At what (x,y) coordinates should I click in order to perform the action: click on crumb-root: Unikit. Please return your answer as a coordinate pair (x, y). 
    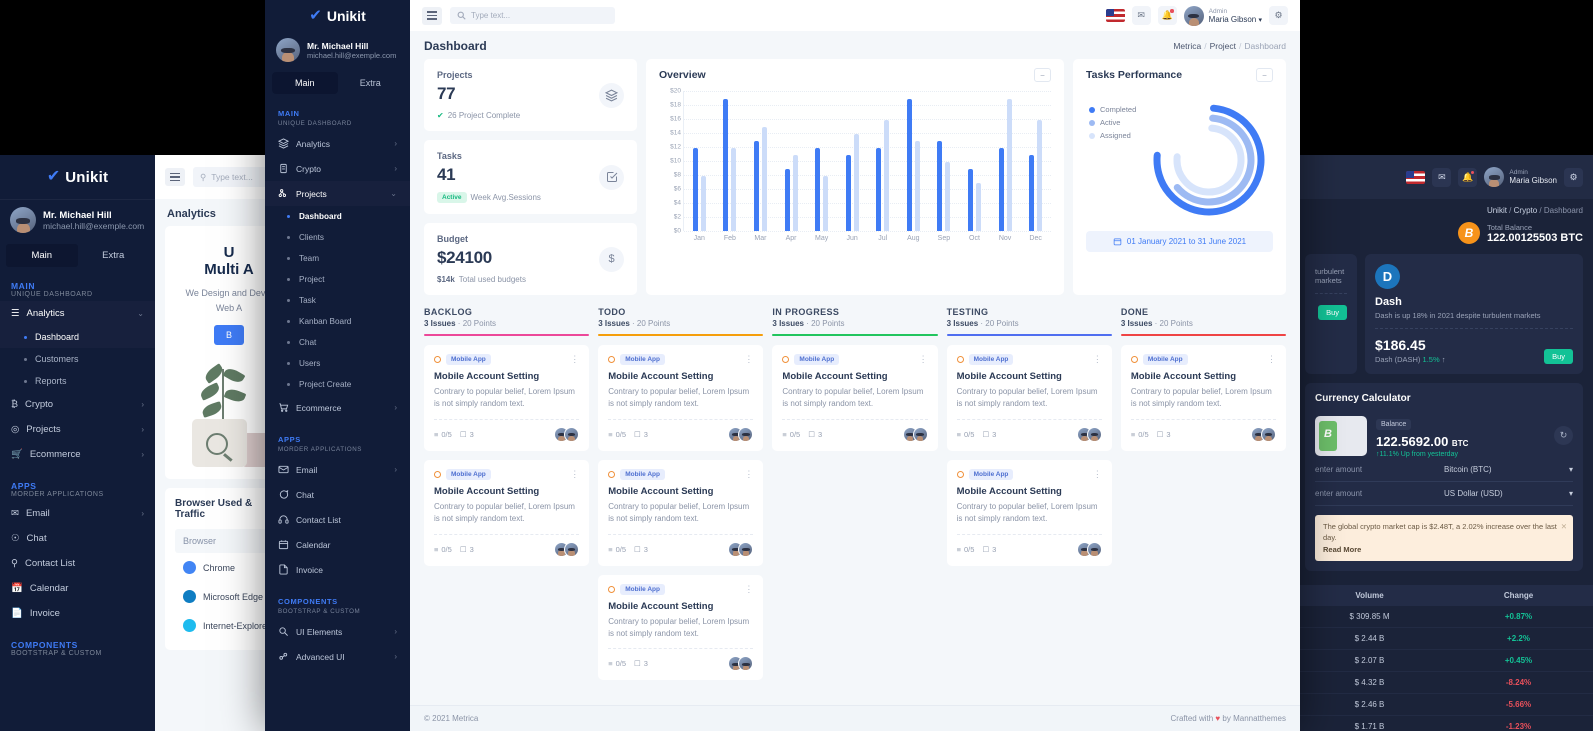
    Looking at the image, I should click on (1497, 210).